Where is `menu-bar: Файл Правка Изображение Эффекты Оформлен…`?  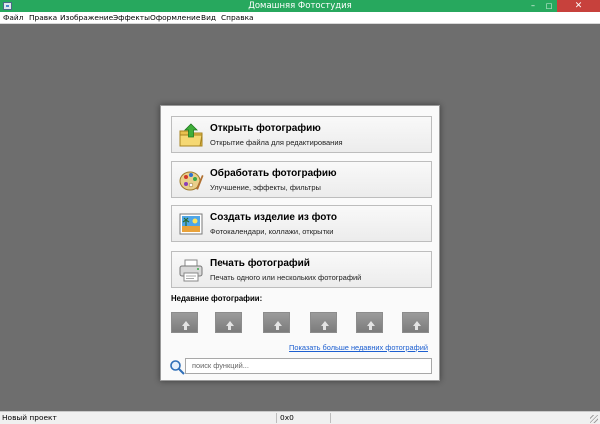
menu-bar: Файл Правка Изображение Эффекты Оформлен… is located at coordinates (300, 18).